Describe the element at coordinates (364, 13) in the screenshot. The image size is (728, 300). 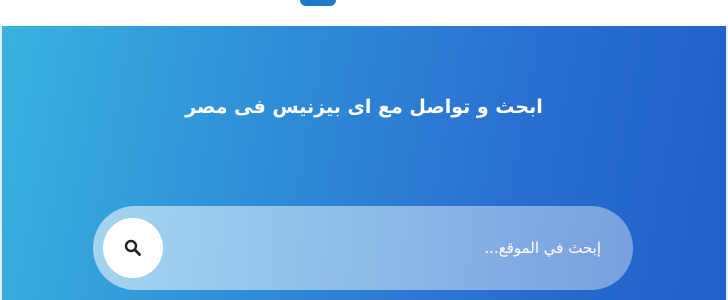
I see `top-header-strip` at that location.